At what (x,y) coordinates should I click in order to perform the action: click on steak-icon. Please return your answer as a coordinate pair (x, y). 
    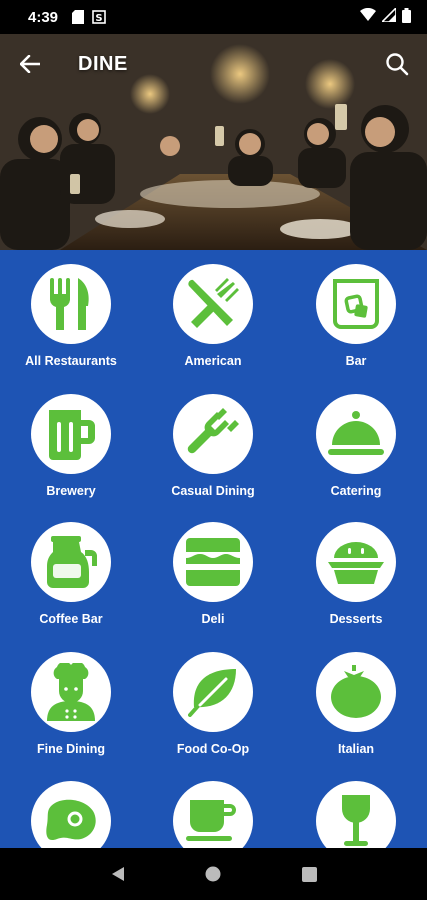
    Looking at the image, I should click on (71, 820).